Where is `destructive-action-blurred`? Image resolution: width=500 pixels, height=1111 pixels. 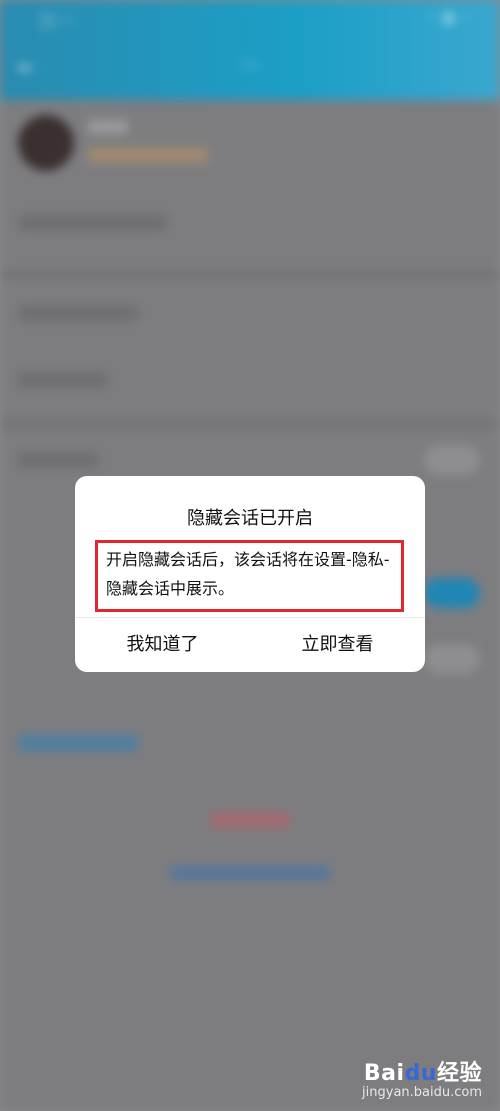 destructive-action-blurred is located at coordinates (250, 820).